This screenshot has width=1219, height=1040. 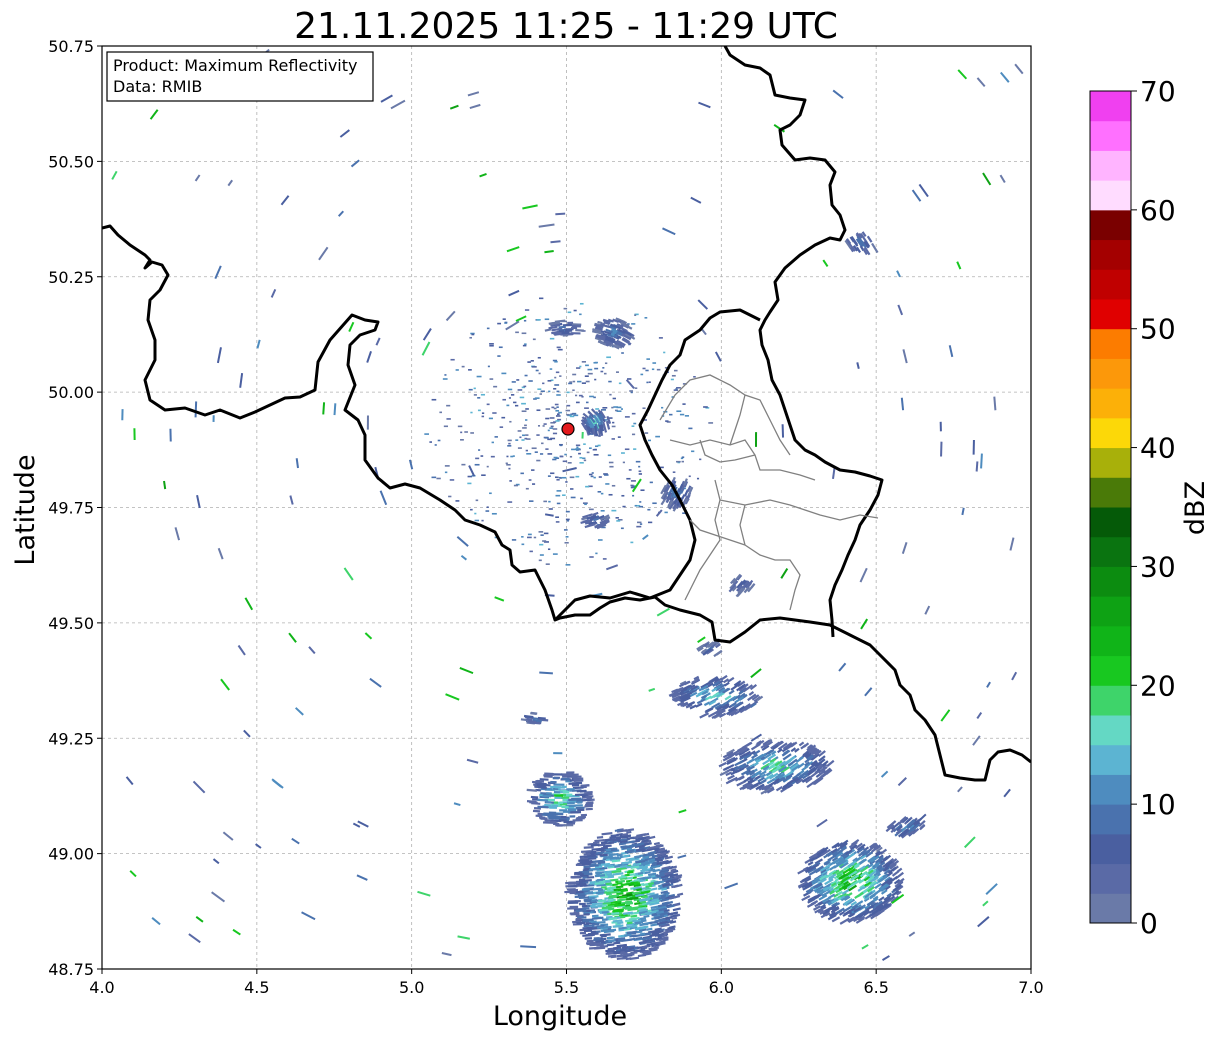 What do you see at coordinates (1150, 507) in the screenshot?
I see `colorbar: 0 10 20 30 40 50 60 70 dBZ` at bounding box center [1150, 507].